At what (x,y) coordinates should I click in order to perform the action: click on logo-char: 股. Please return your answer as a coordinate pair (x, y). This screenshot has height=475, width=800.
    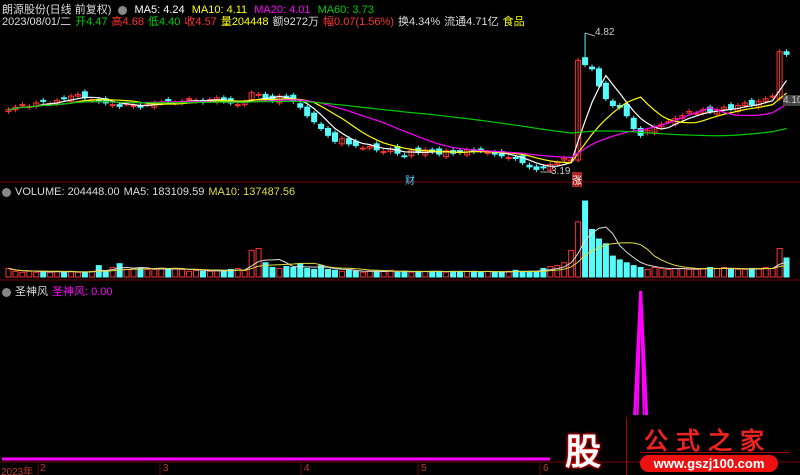
    Looking at the image, I should click on (583, 452).